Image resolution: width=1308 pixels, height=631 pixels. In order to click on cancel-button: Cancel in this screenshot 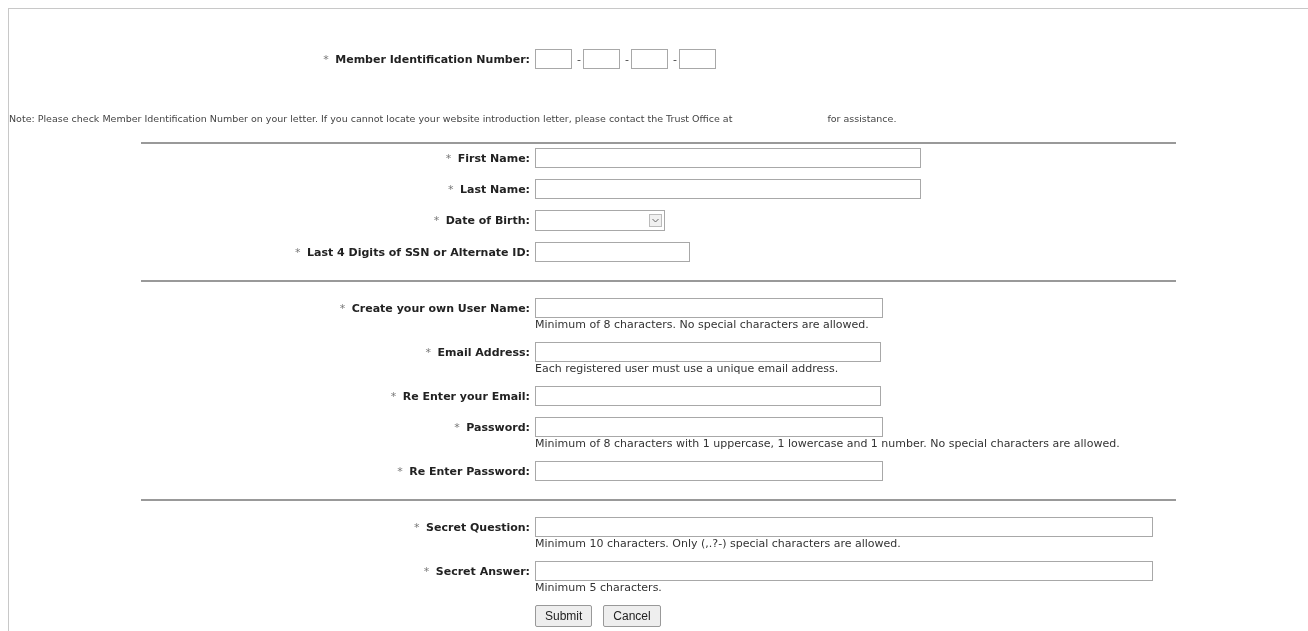, I will do `click(632, 616)`.